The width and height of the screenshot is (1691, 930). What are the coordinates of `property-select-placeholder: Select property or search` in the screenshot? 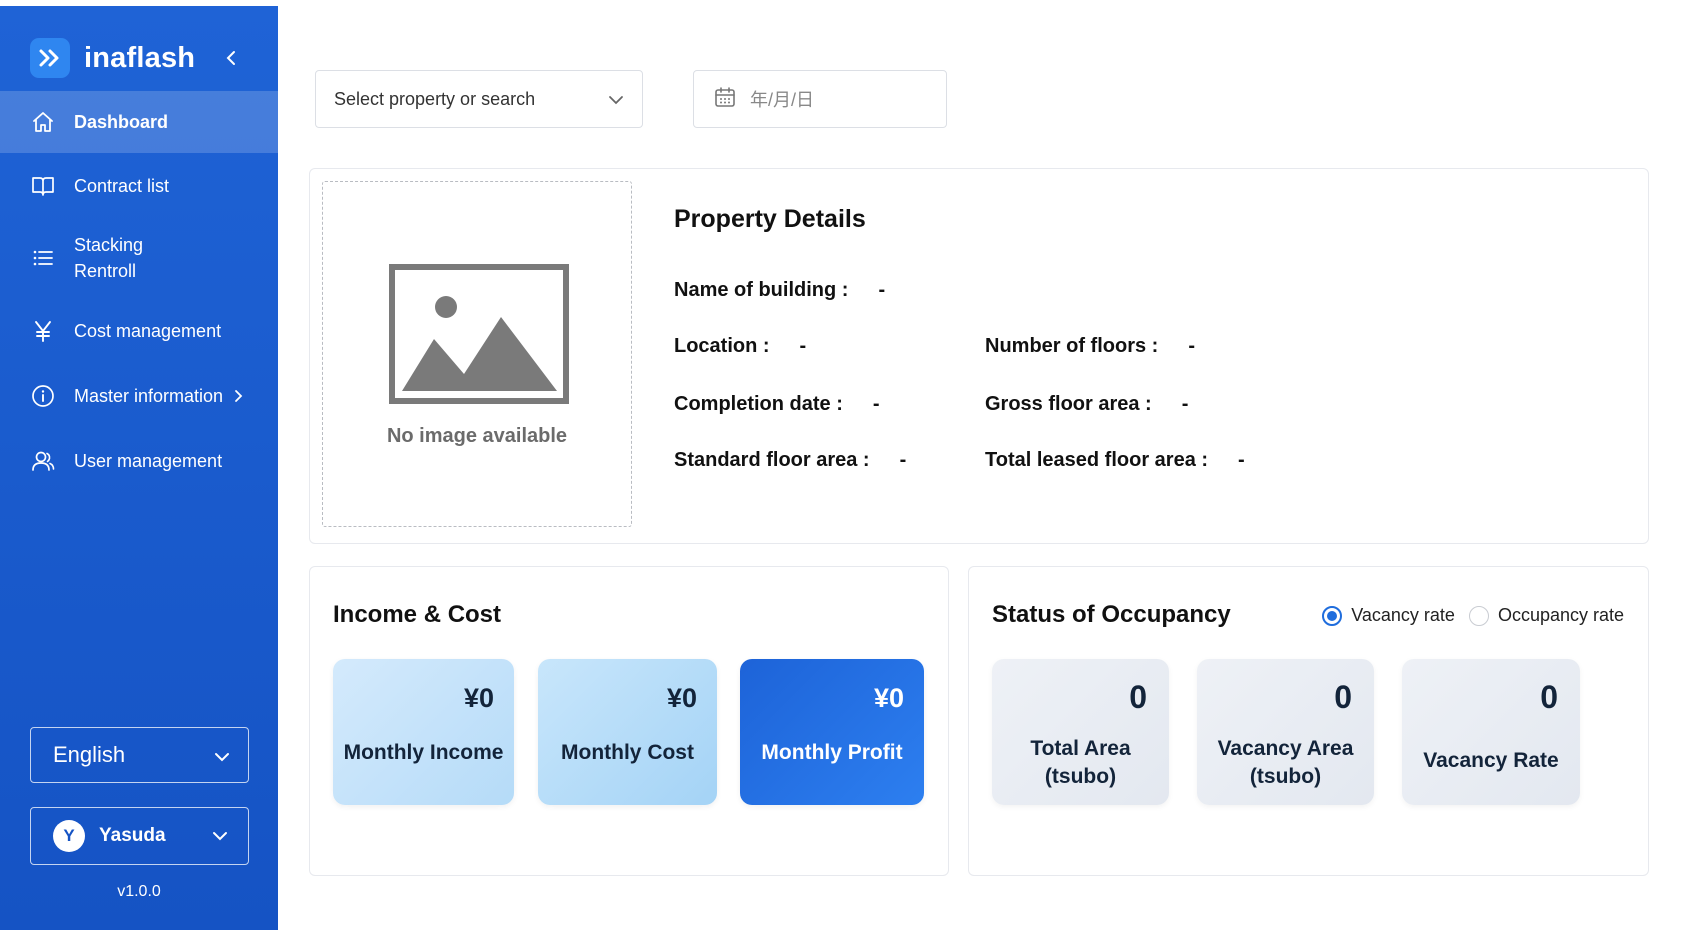 It's located at (435, 98).